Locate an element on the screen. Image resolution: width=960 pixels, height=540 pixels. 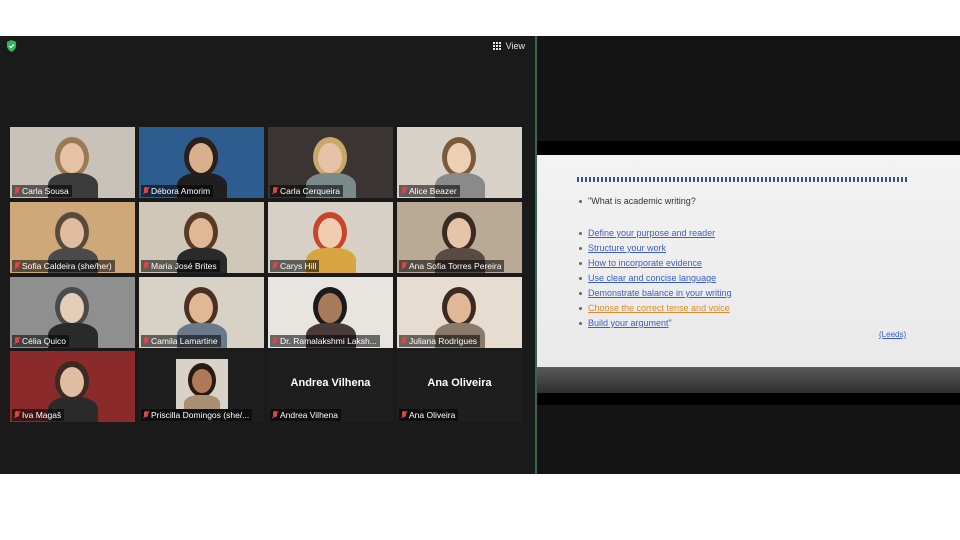
participant-tile: Maria José Brites is located at coordinates (201, 237).